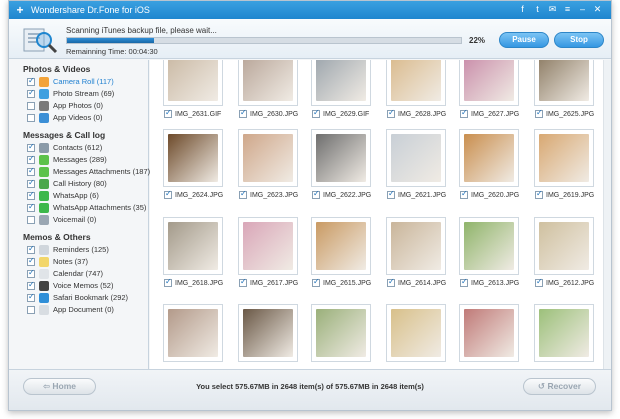  I want to click on sidebar-item: Camera Roll (117), so click(87, 82).